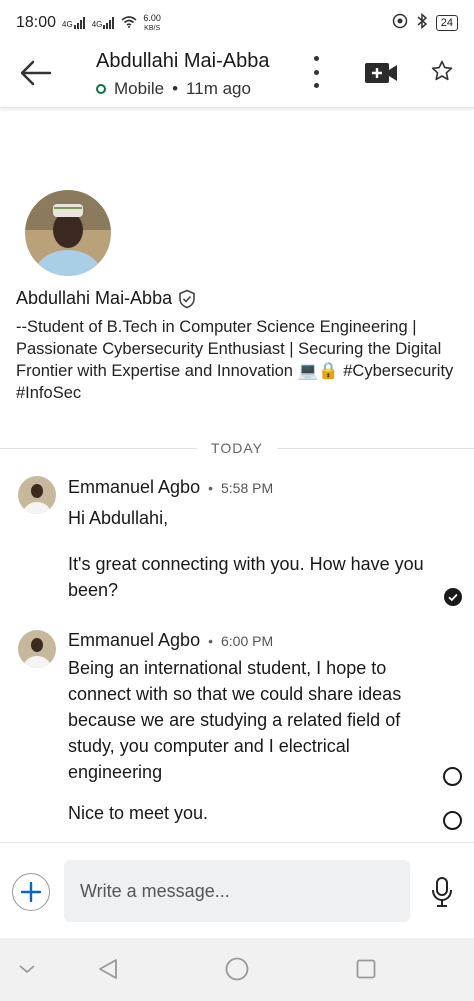  I want to click on profile-name: Abdullahi Mai-Abba, so click(106, 298).